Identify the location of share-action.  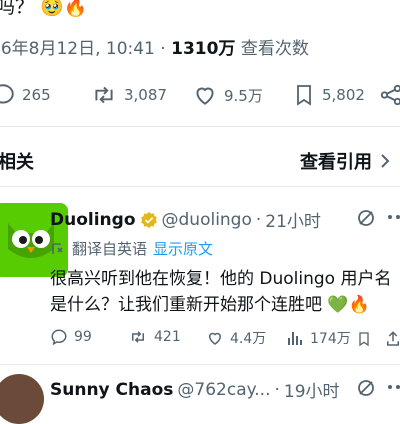
(389, 95).